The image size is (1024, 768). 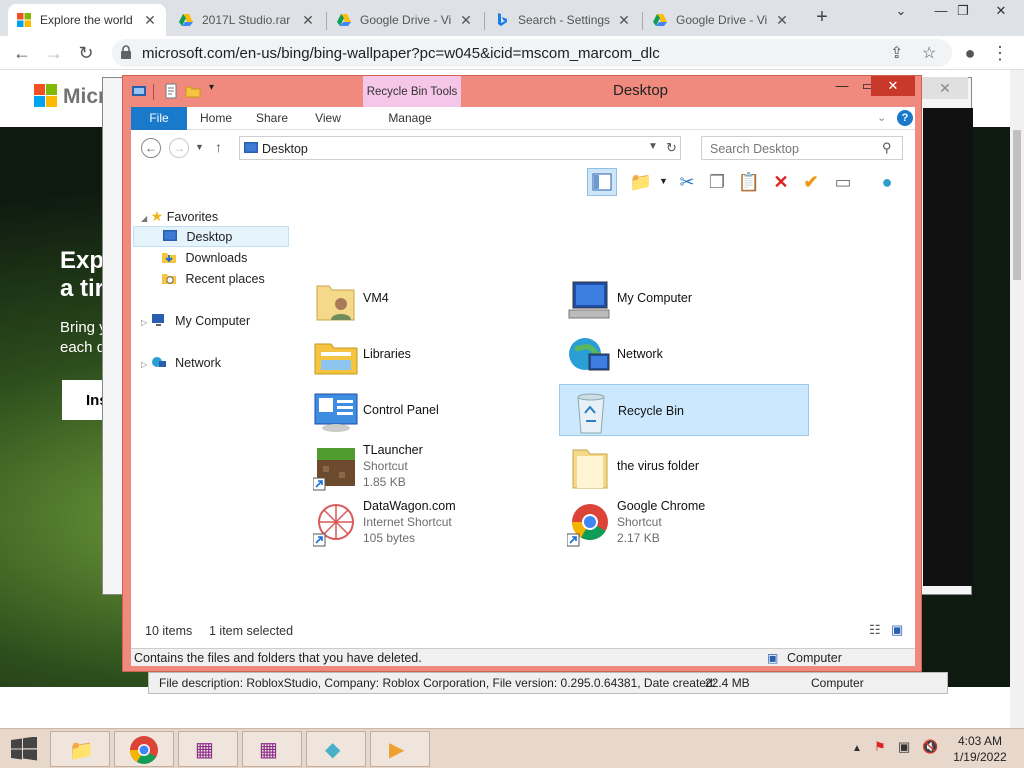 I want to click on search-input: Search Desktop ⚲, so click(x=802, y=148).